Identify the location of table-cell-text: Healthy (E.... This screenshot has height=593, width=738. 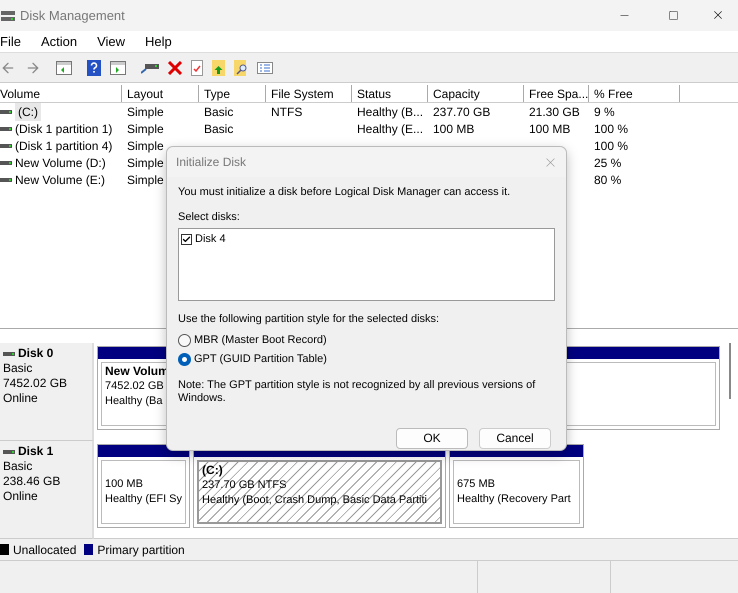
(390, 129).